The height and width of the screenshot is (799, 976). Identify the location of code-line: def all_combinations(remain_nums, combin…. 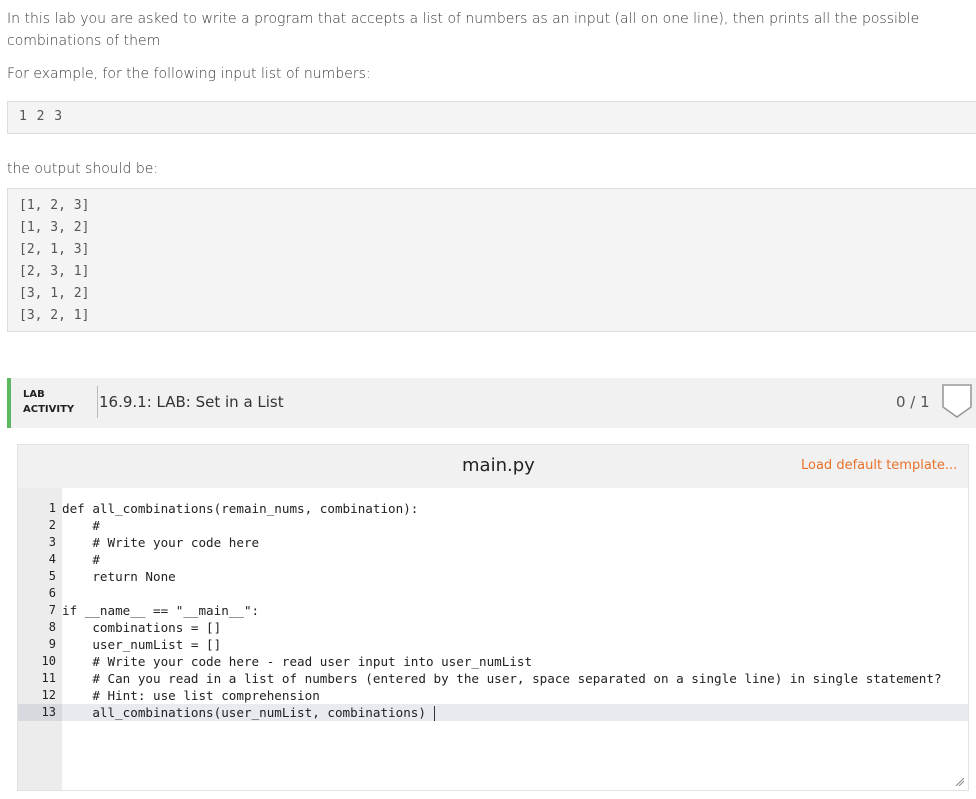
(515, 508).